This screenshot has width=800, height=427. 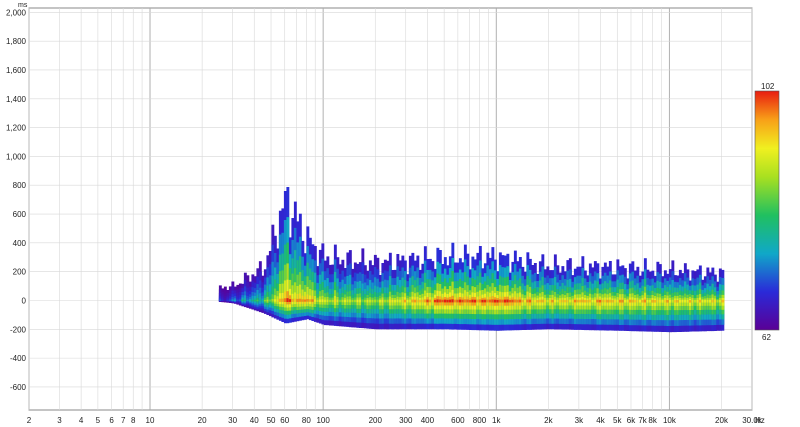 I want to click on y-tick-label: 1,400, so click(x=16, y=99).